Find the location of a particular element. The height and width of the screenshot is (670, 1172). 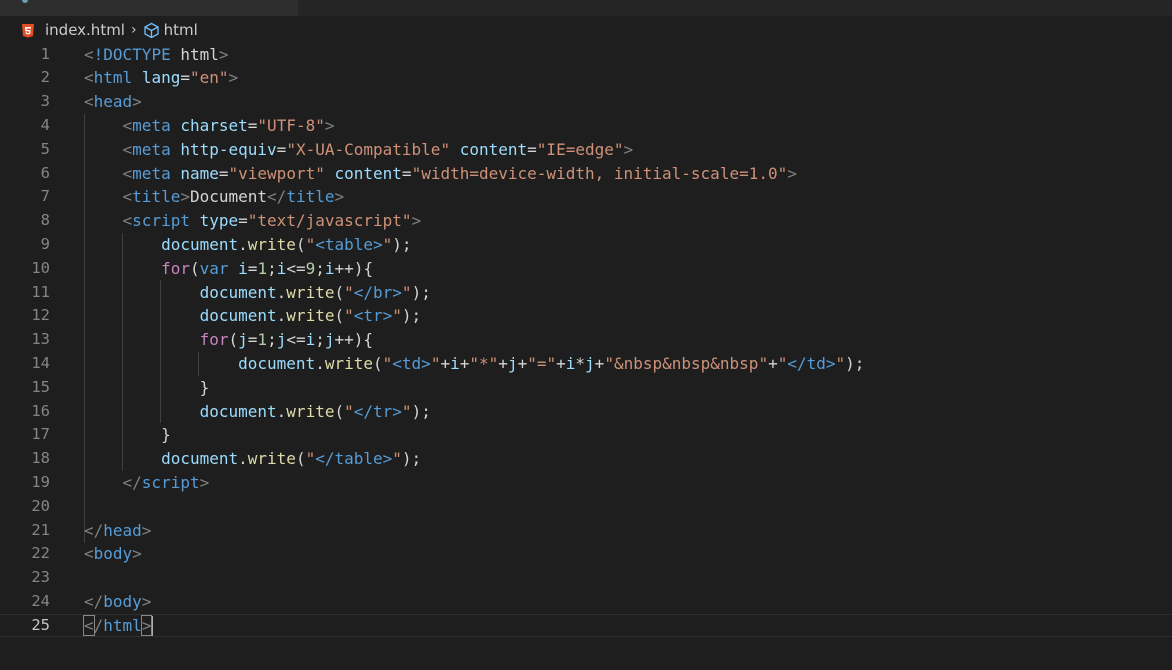

line-number: 2 is located at coordinates (45, 77).